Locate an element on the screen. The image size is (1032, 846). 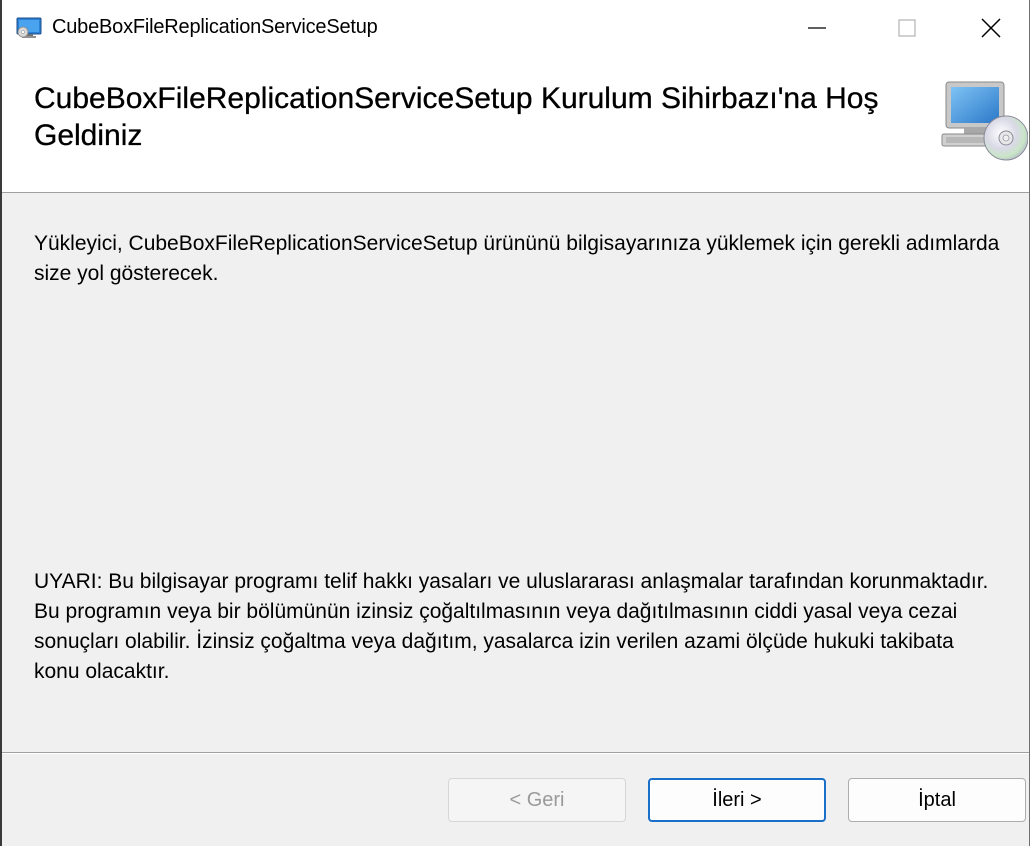
close-button is located at coordinates (989, 30).